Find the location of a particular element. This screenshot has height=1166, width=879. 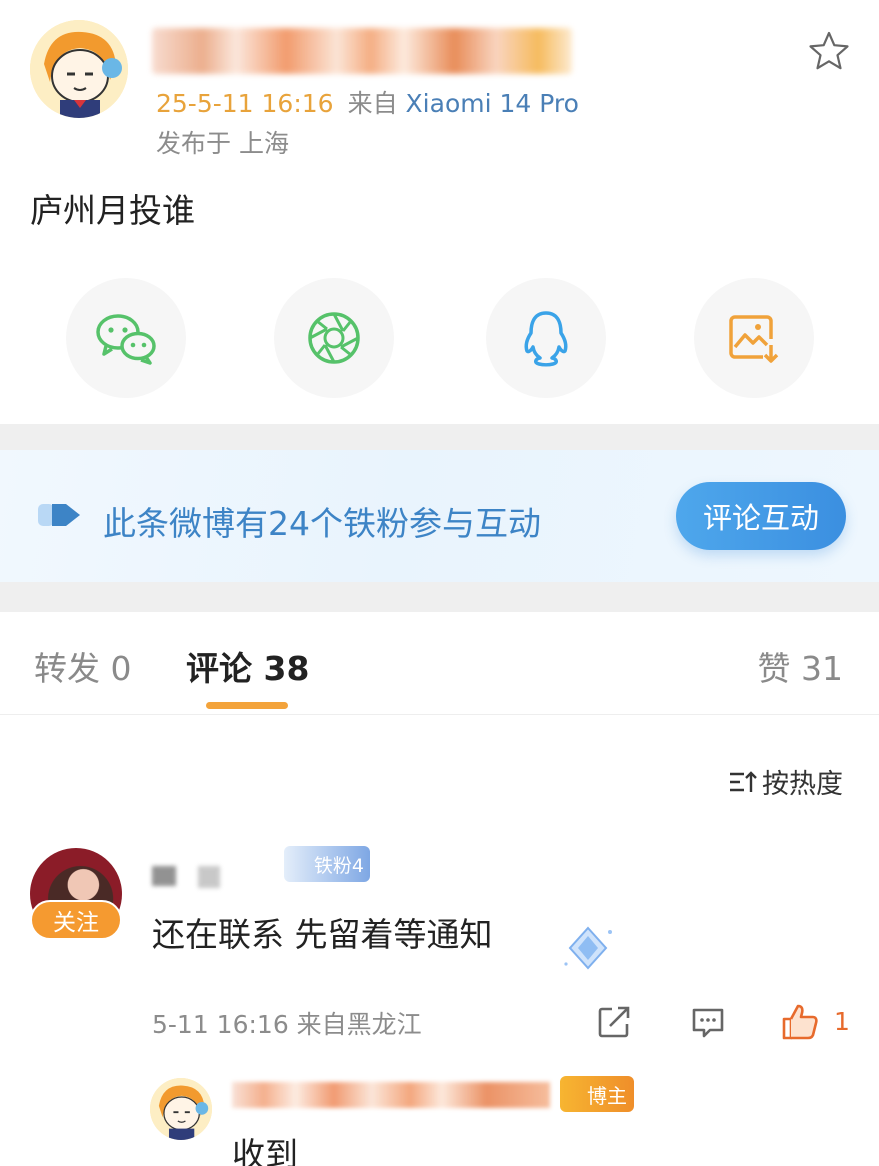

author-name-blurred is located at coordinates (362, 51).